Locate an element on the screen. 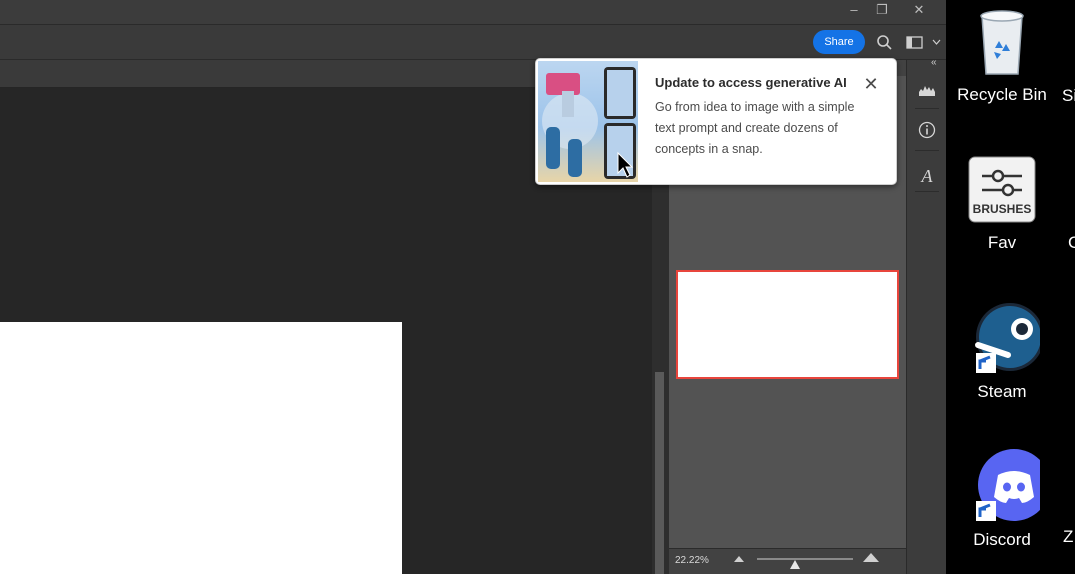 The width and height of the screenshot is (1075, 574). zoom-in-icon is located at coordinates (871, 557).